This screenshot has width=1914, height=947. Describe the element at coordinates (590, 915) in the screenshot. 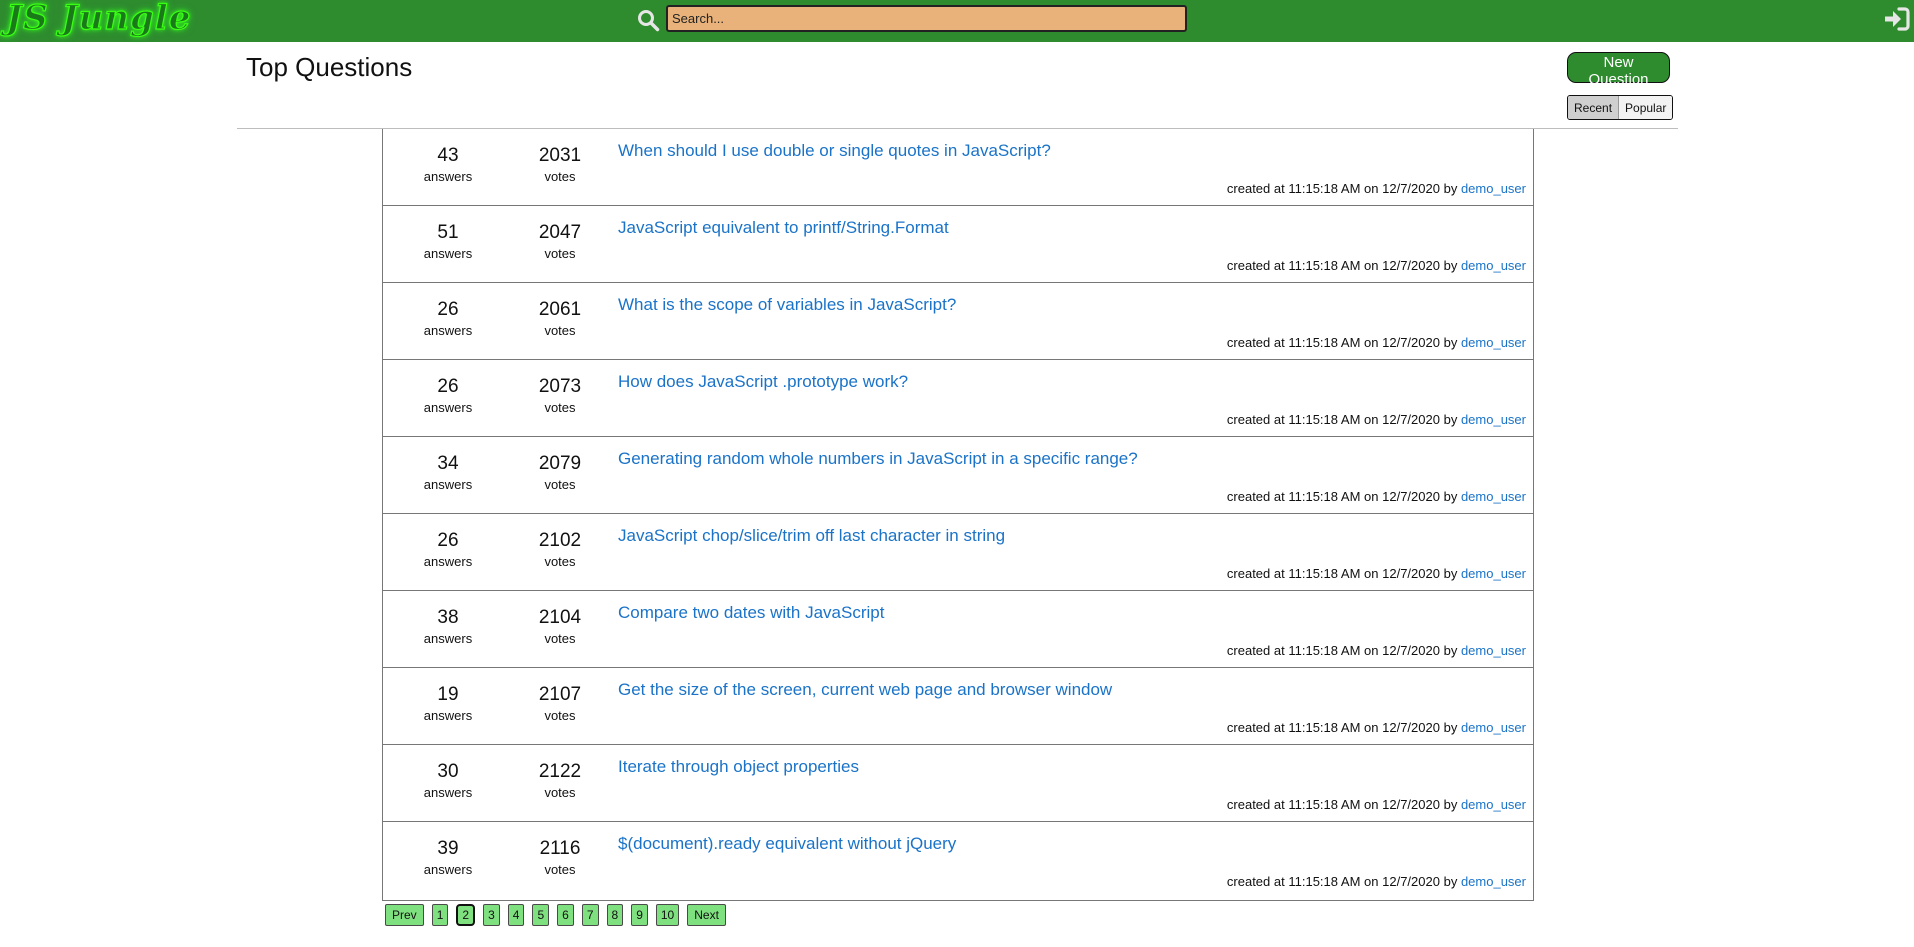

I see `page-button-7: 7` at that location.